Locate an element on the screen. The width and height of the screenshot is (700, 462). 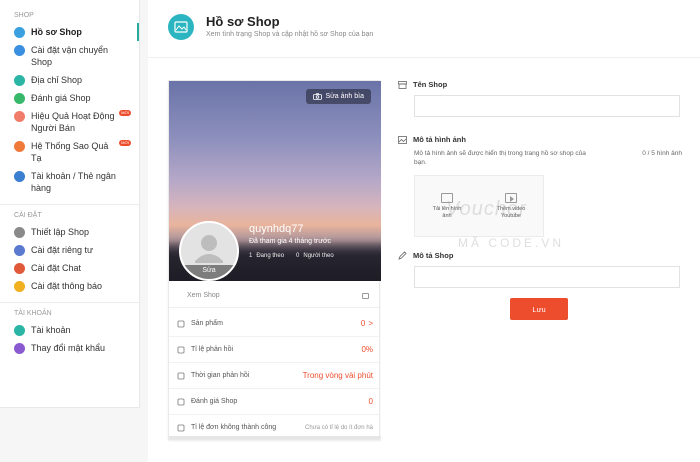
avatar-edit-button: Sửa is located at coordinates (209, 272).